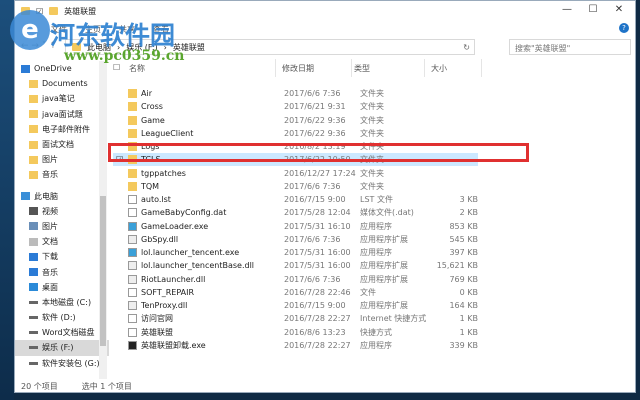 The width and height of the screenshot is (640, 400). I want to click on sidebar-item: 视频, so click(62, 211).